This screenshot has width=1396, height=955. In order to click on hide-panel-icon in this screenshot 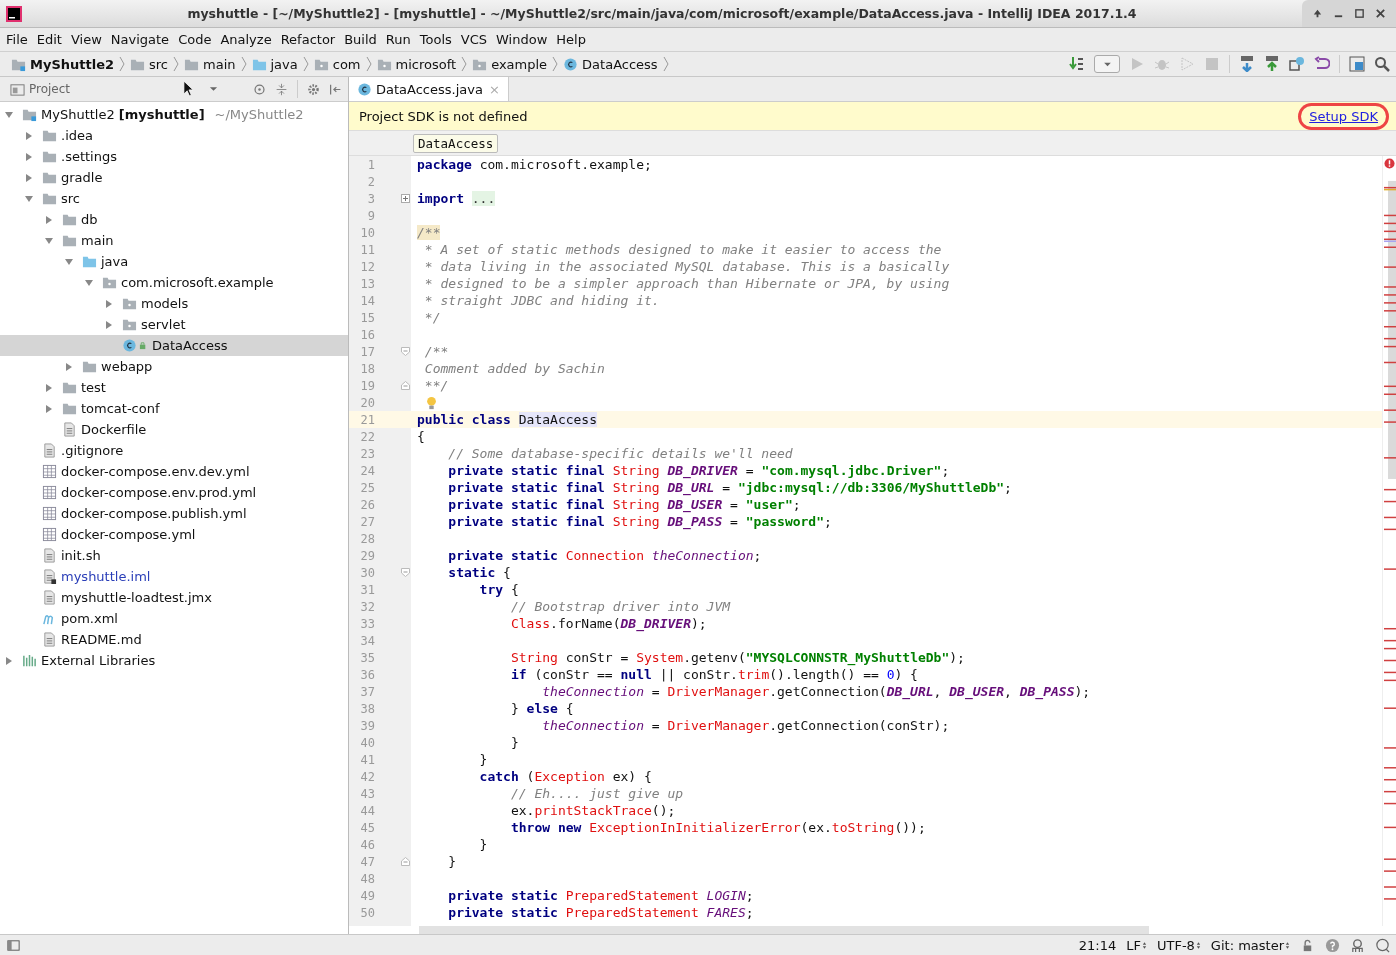, I will do `click(335, 89)`.